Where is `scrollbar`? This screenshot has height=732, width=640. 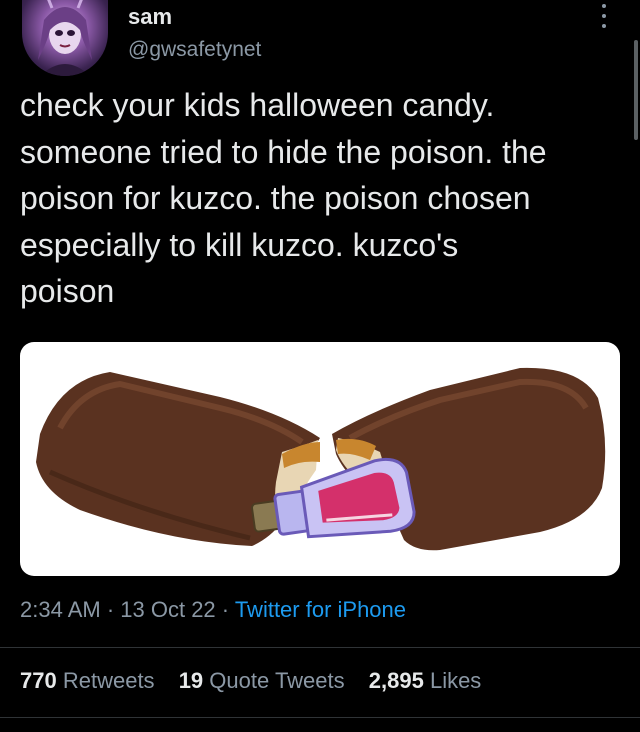 scrollbar is located at coordinates (636, 90).